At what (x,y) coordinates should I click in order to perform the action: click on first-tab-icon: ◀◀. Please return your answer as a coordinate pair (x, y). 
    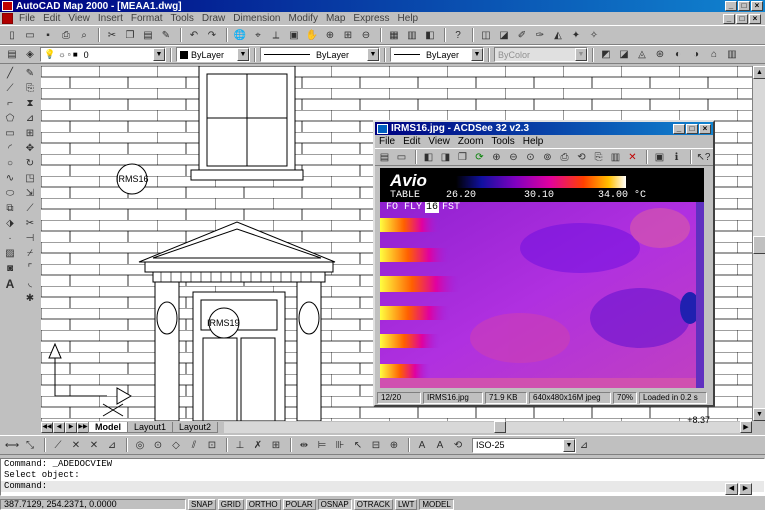
    Looking at the image, I should click on (47, 427).